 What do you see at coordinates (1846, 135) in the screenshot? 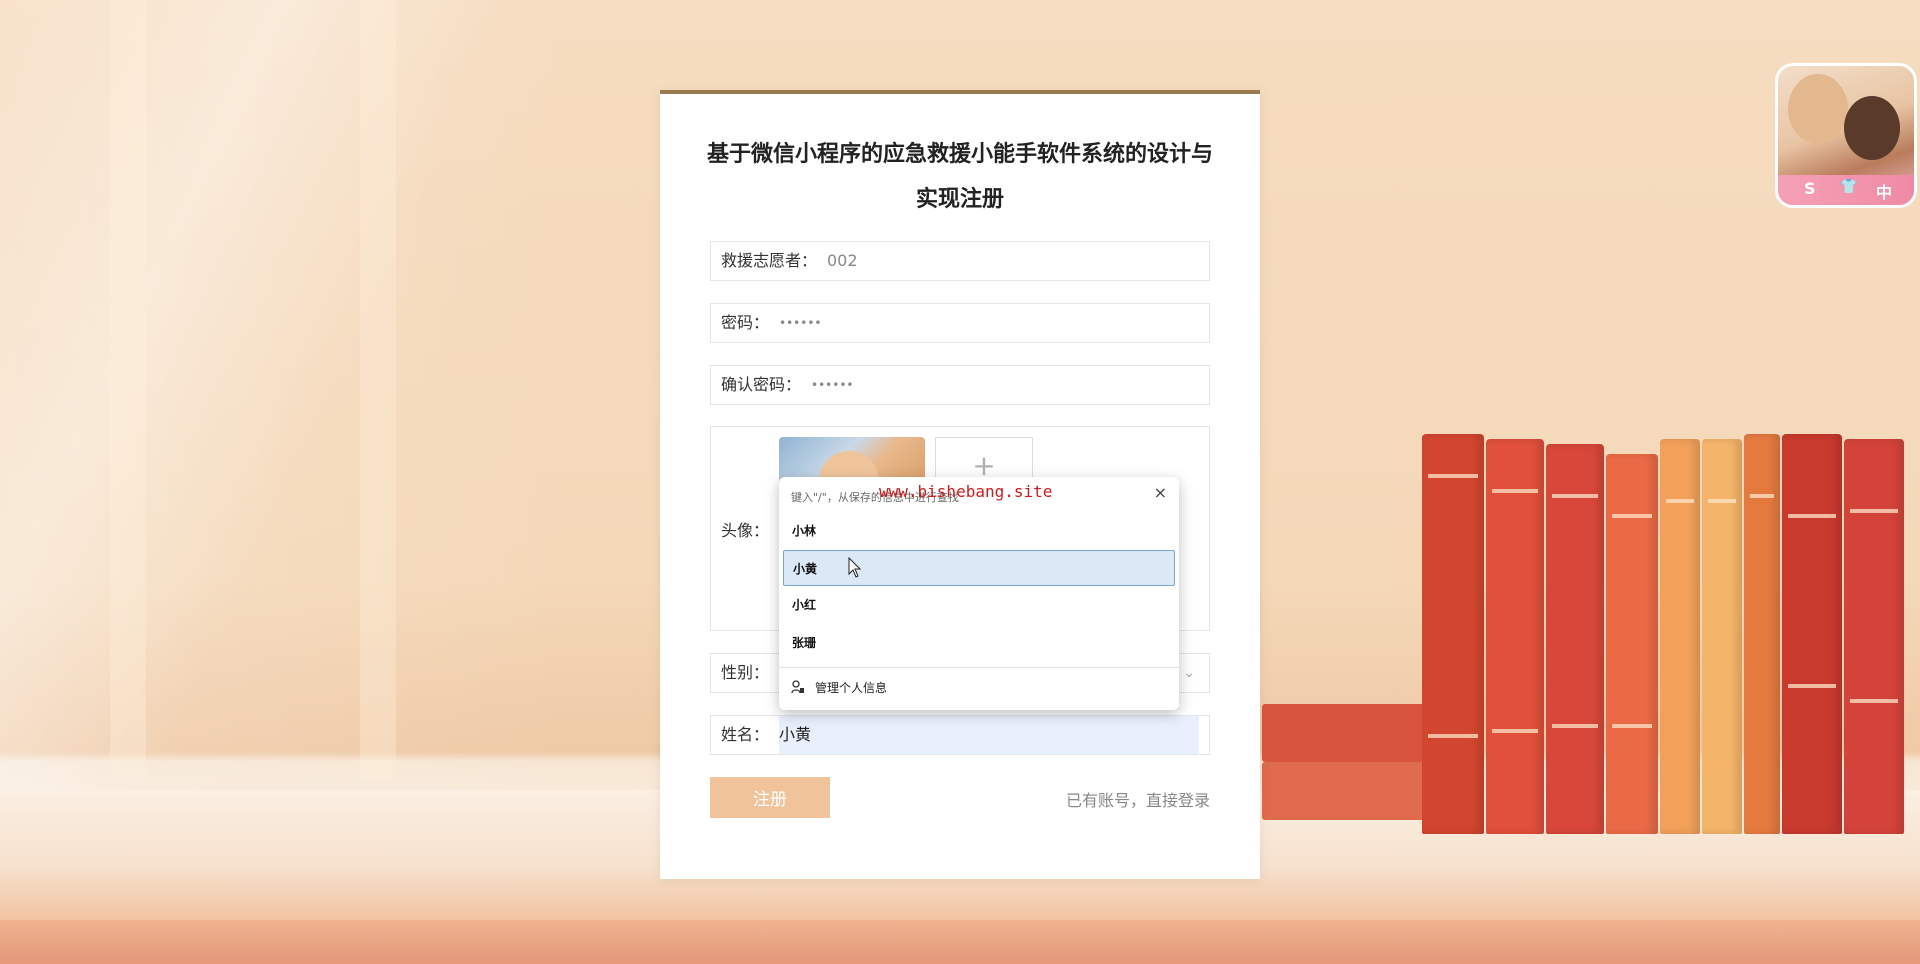
I see `corner-avatar: S 👕 中` at bounding box center [1846, 135].